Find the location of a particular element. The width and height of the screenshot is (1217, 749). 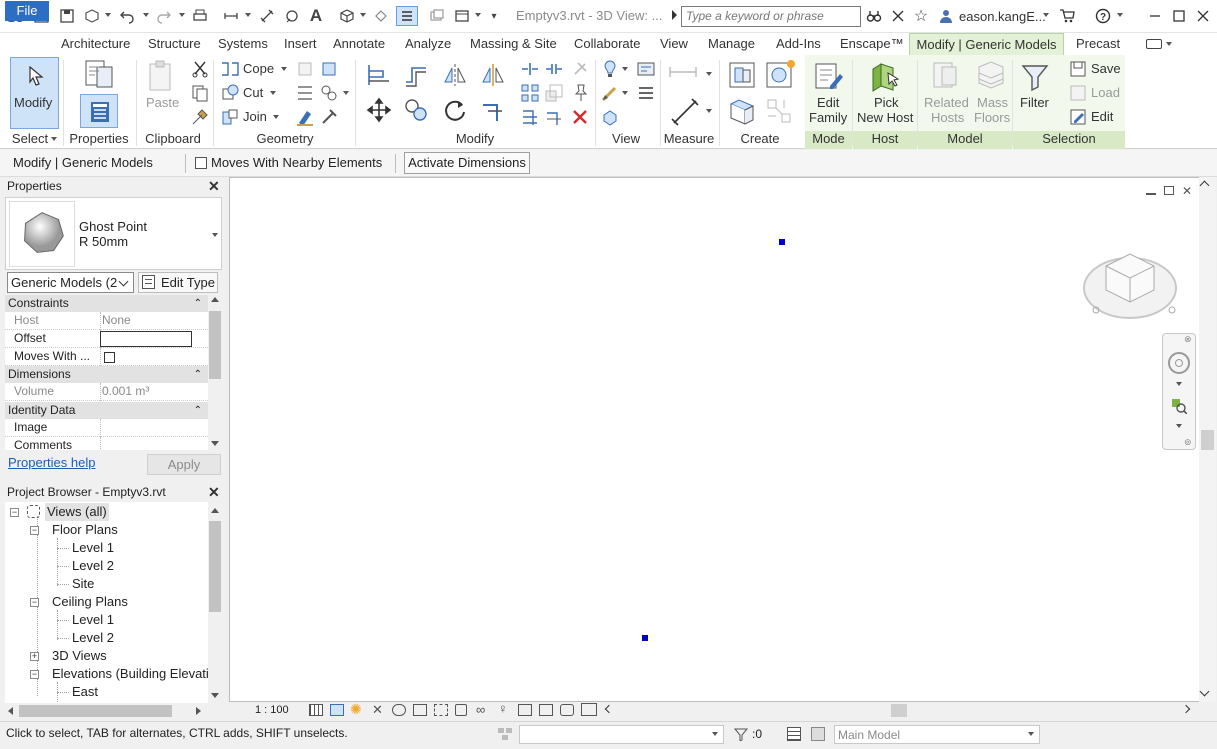

subscription-icon is located at coordinates (898, 16).